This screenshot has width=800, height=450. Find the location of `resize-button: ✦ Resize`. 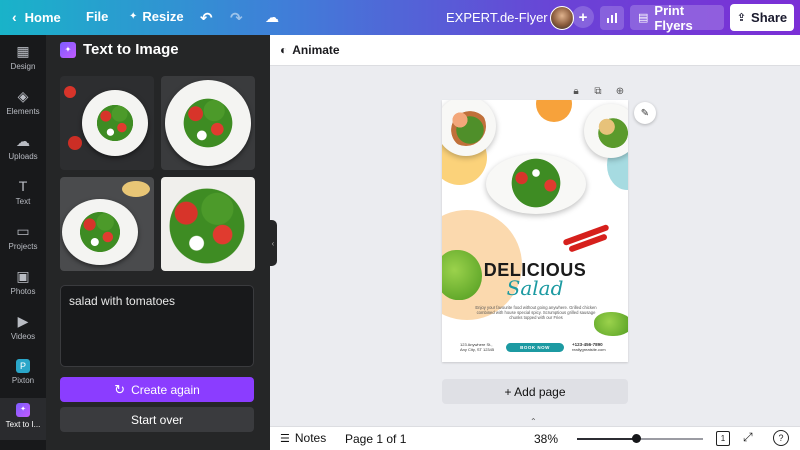

resize-button: ✦ Resize is located at coordinates (156, 16).